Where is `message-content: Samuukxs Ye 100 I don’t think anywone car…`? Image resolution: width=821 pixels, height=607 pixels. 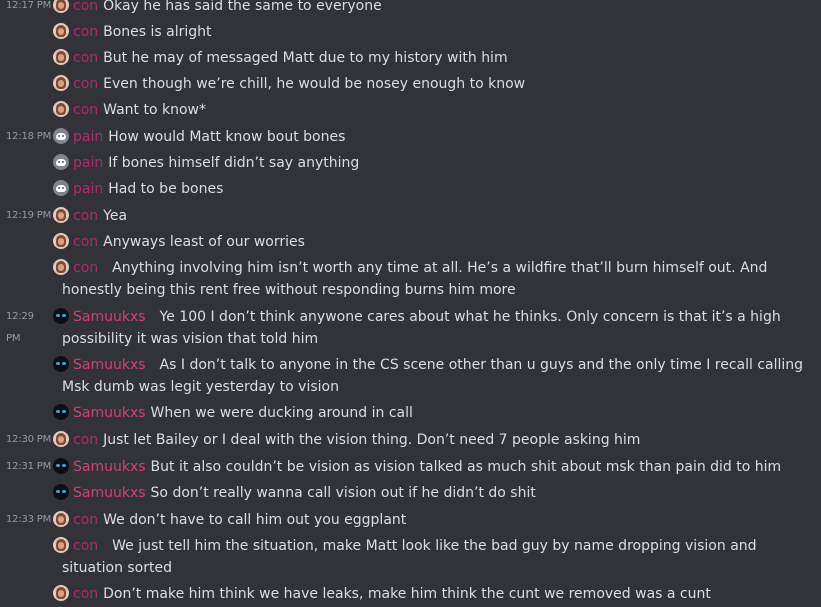 message-content: Samuukxs Ye 100 I don’t think anywone car… is located at coordinates (430, 328).